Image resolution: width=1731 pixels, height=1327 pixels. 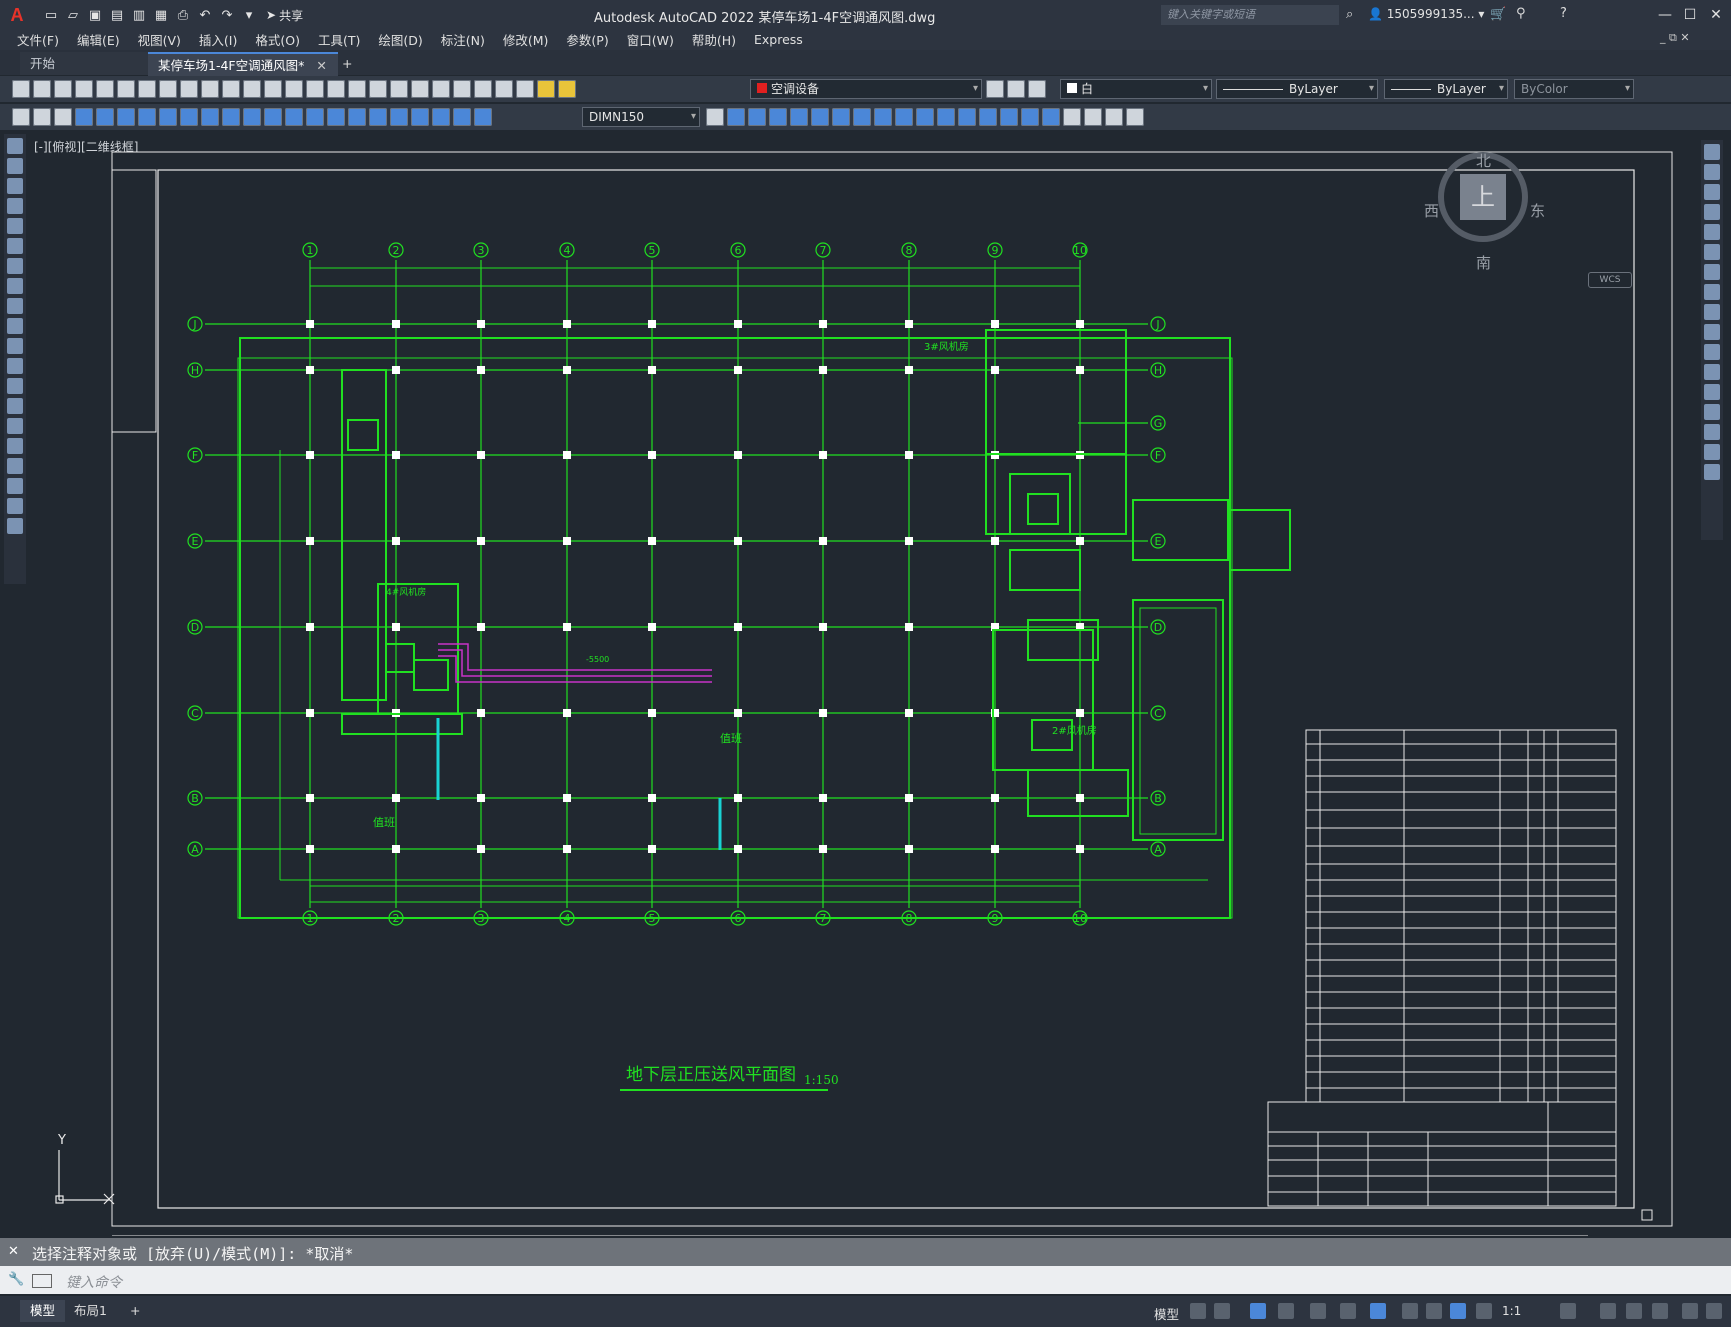 I want to click on aligned-dimension-icon, so click(x=105, y=117).